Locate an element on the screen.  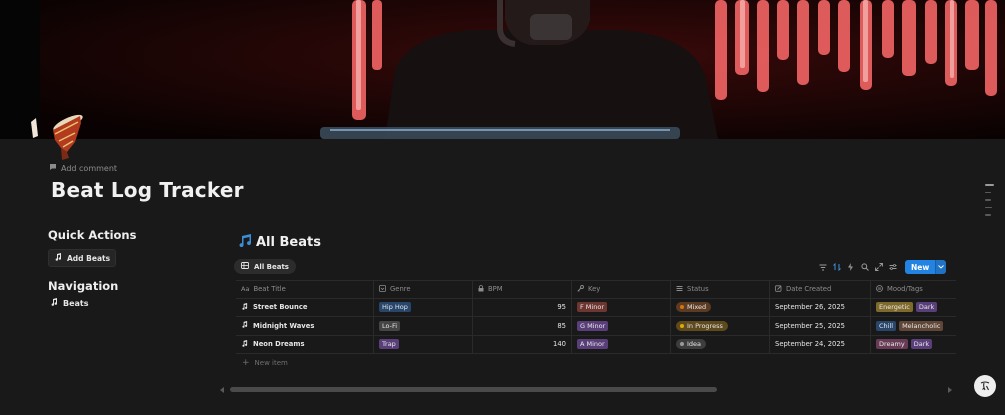
add-beats-button: Add Beats is located at coordinates (82, 258).